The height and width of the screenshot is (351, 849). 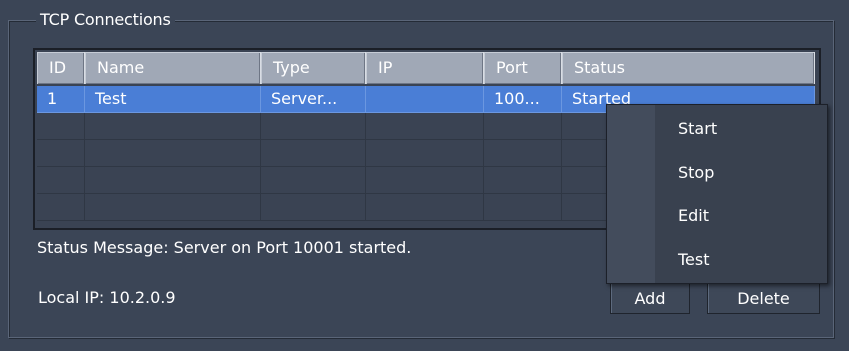 What do you see at coordinates (61, 68) in the screenshot?
I see `column-header-id: ID` at bounding box center [61, 68].